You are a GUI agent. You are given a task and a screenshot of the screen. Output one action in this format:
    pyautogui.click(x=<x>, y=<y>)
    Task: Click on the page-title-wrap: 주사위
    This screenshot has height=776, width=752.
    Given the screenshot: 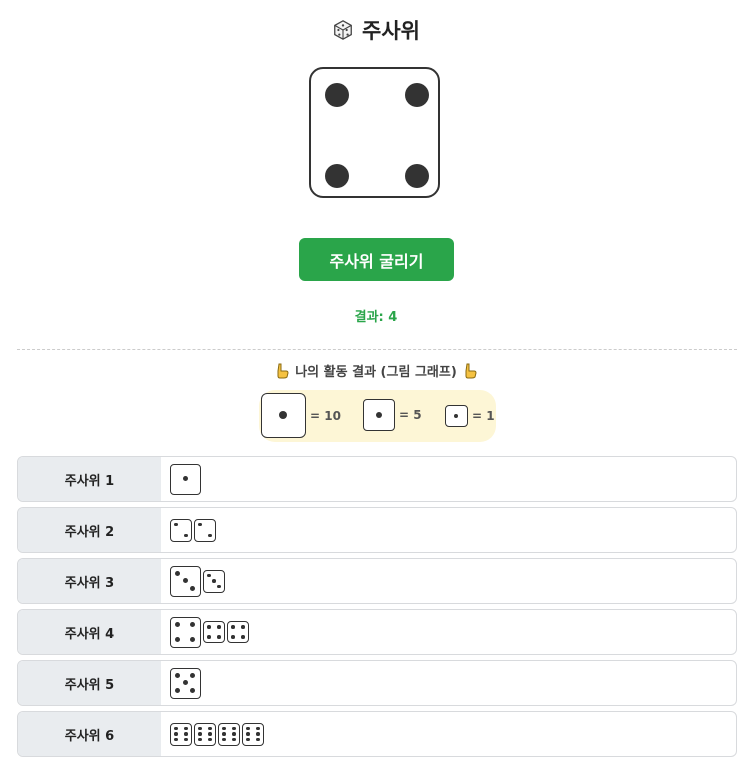 What is the action you would take?
    pyautogui.click(x=376, y=30)
    